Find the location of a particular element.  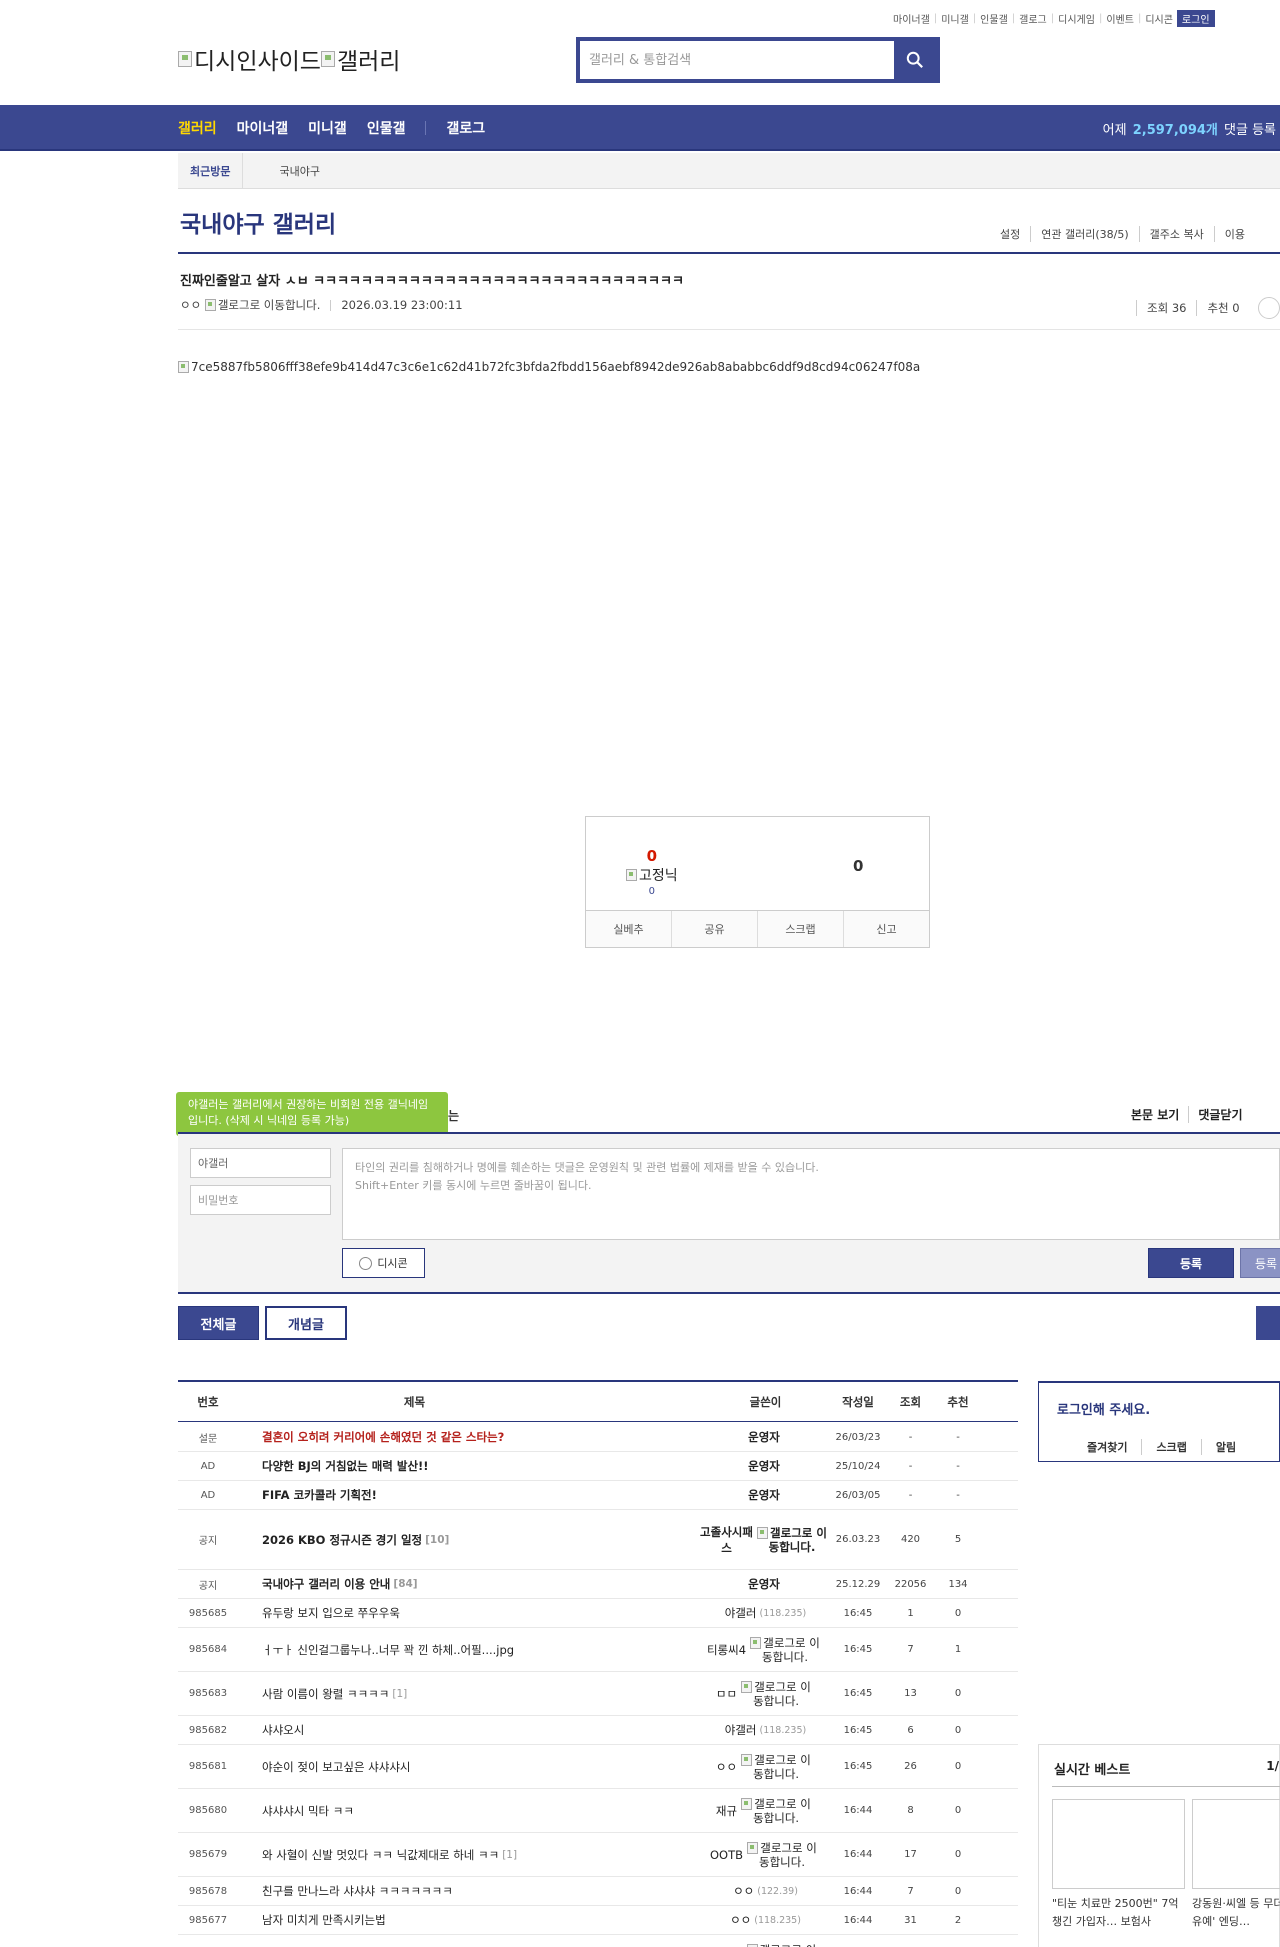

post-title-text: 샤샤샤시 믹타 ㅋㅋ is located at coordinates (308, 1811).